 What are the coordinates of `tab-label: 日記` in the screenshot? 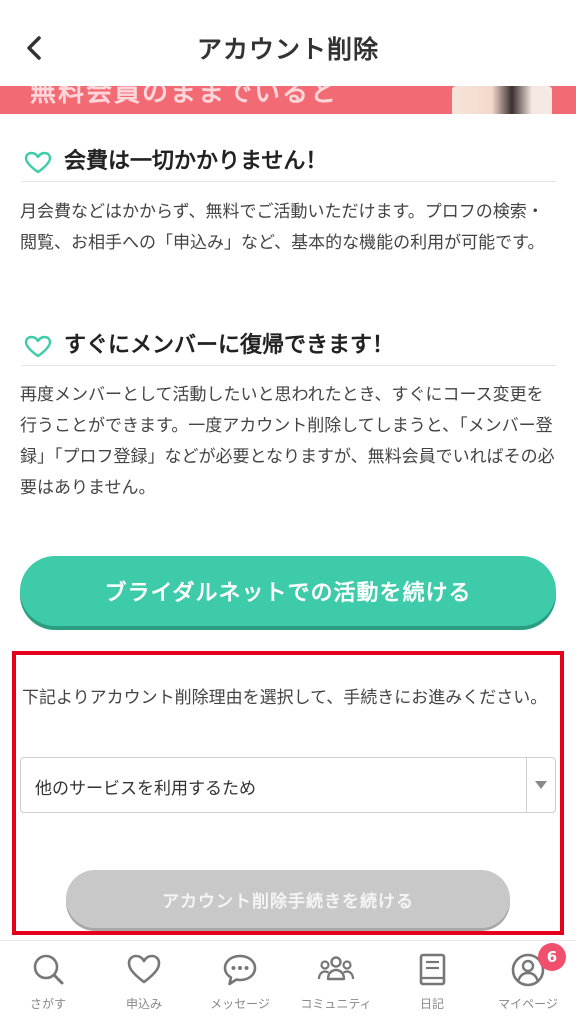 It's located at (431, 1004).